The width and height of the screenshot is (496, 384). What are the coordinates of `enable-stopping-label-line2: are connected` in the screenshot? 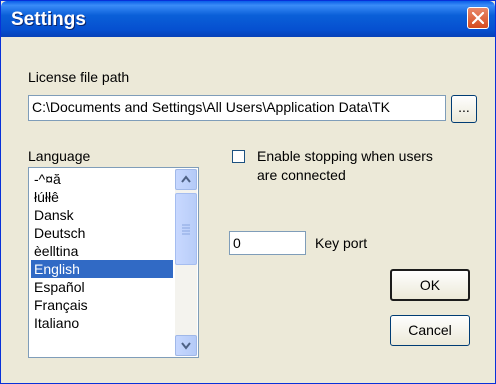 It's located at (301, 175).